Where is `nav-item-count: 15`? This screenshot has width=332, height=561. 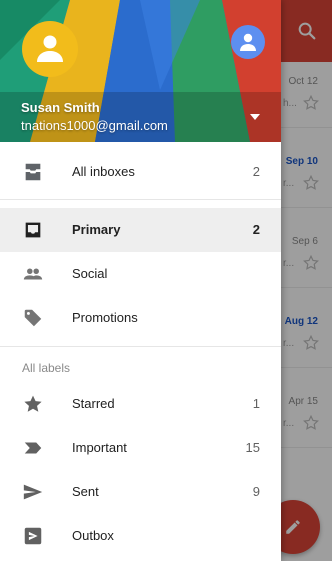
nav-item-count: 15 is located at coordinates (252, 447).